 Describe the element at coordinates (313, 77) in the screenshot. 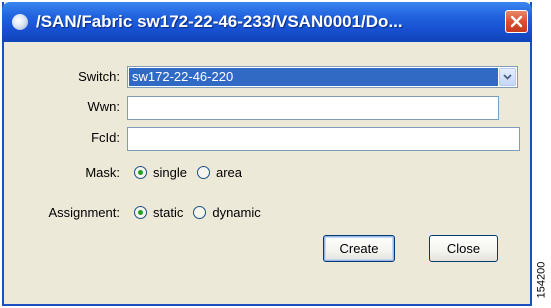

I see `switch-selected-value: sw172-22-46-220` at that location.